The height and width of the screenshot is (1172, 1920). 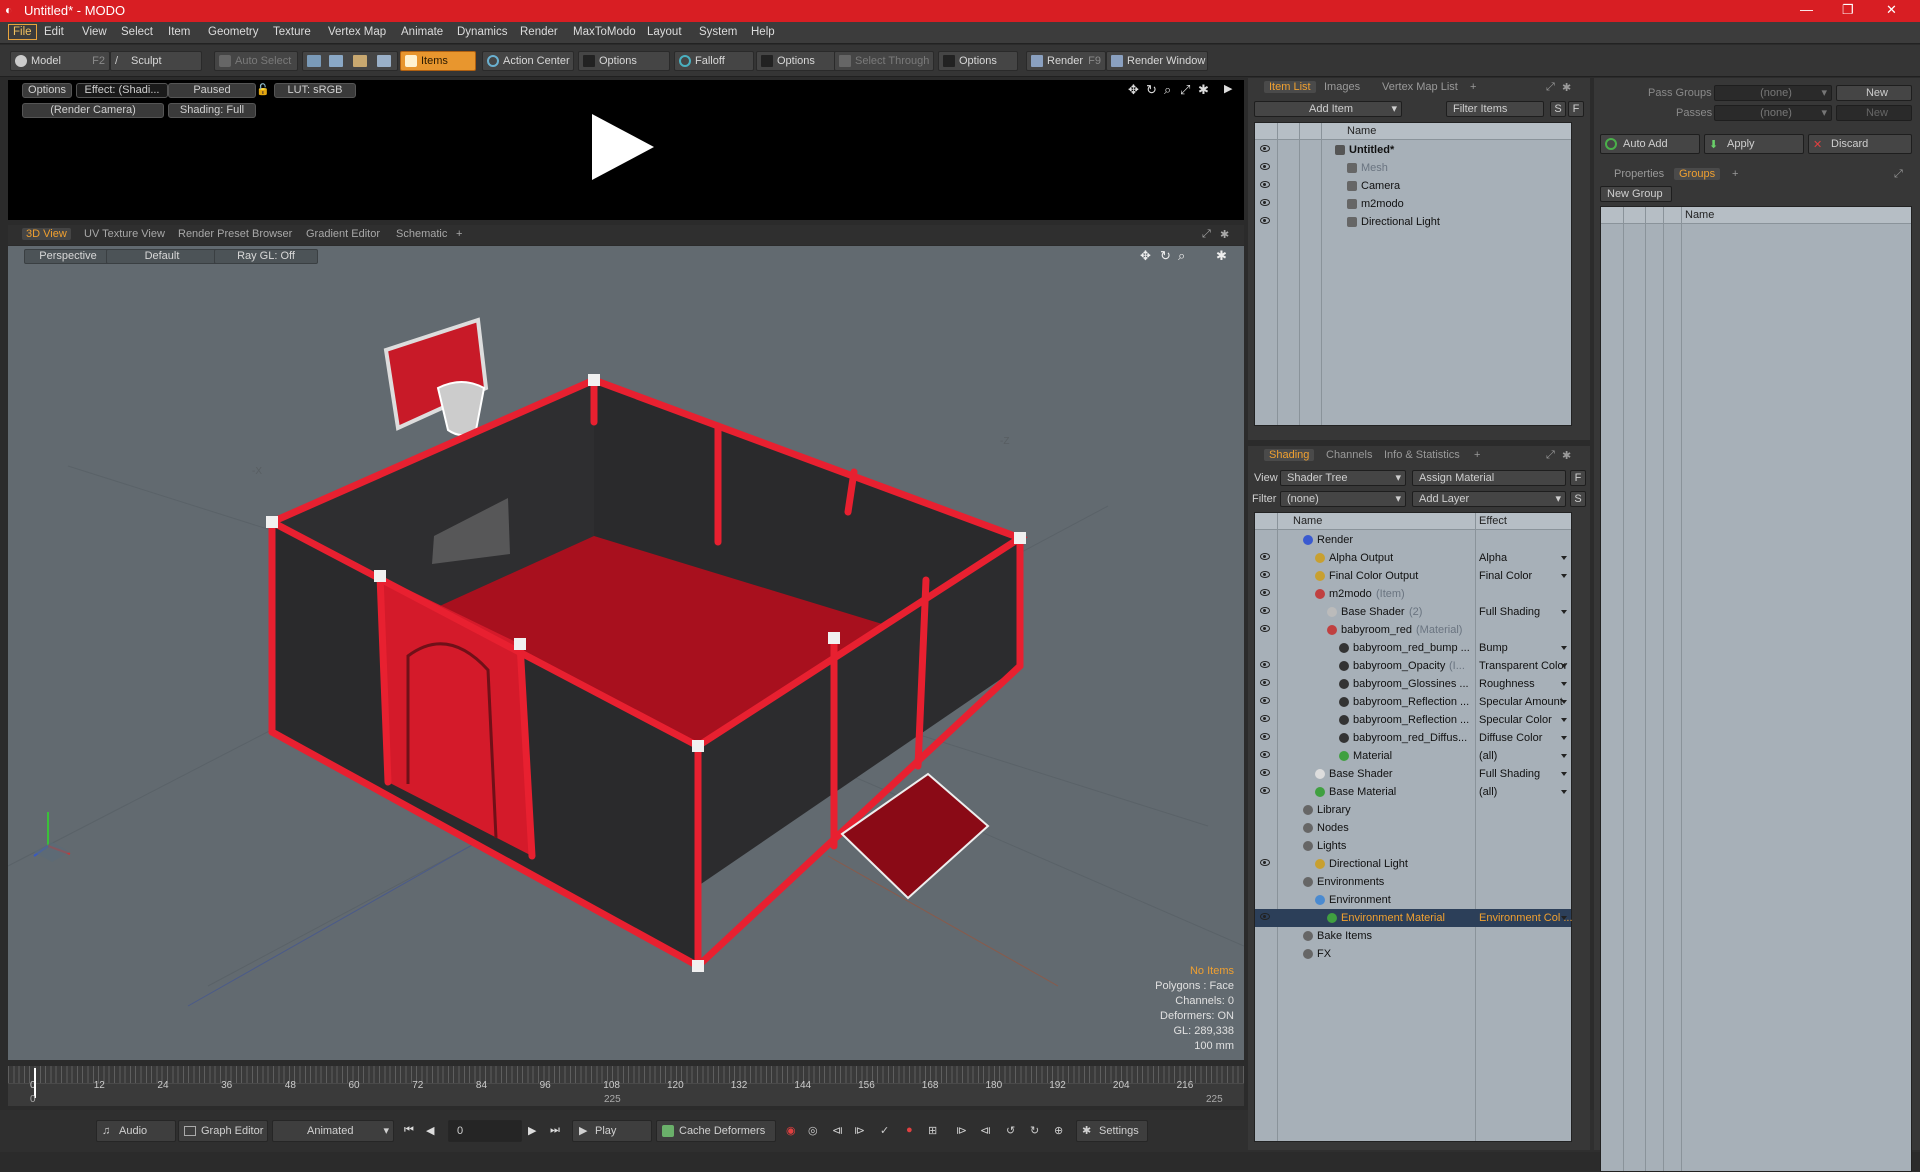 I want to click on pass-groups-dropdown: (none) ▾, so click(x=1773, y=93).